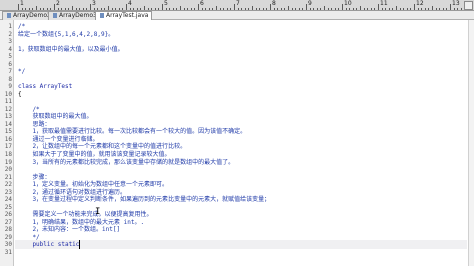 The width and height of the screenshot is (474, 266). I want to click on line-number: 15, so click(8, 132).